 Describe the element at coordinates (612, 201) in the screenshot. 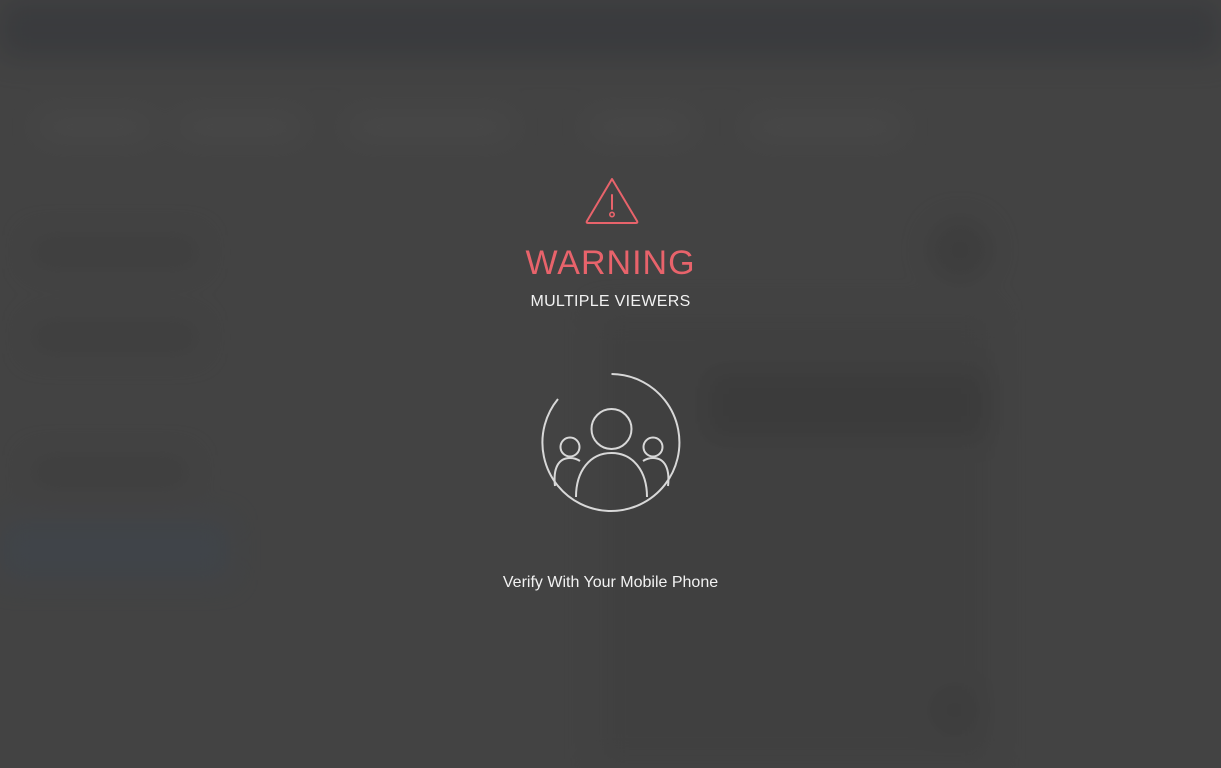

I see `warning-triangle-icon` at that location.